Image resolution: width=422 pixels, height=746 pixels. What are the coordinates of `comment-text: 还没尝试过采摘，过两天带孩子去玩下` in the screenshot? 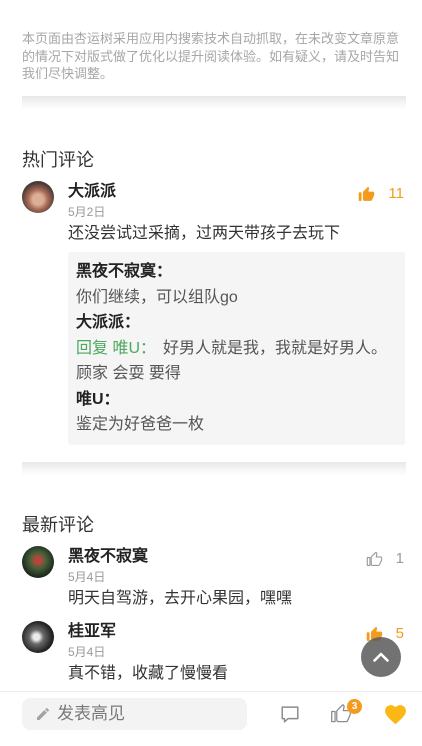 It's located at (204, 233).